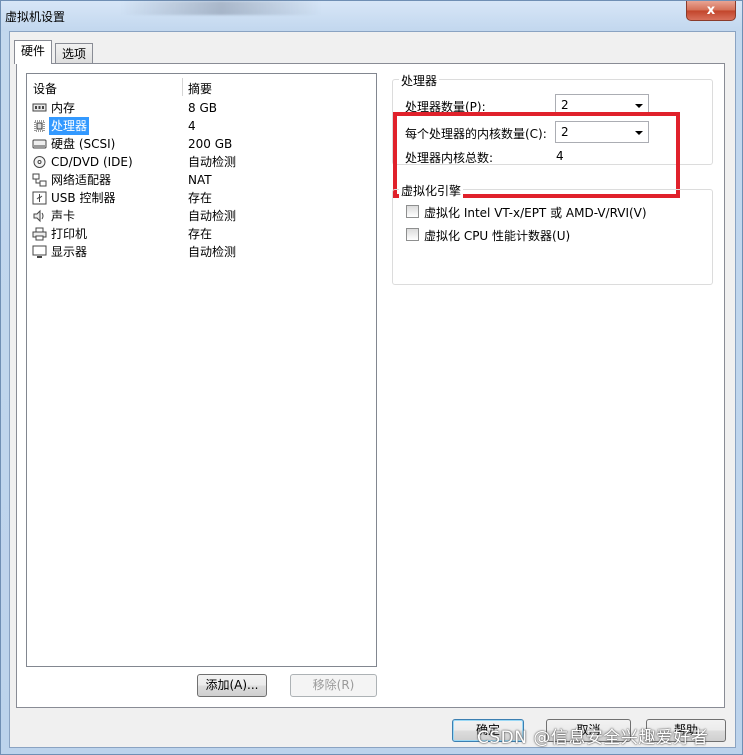 The height and width of the screenshot is (755, 743). I want to click on device-row-display: 显示器 自动检测, so click(201, 252).